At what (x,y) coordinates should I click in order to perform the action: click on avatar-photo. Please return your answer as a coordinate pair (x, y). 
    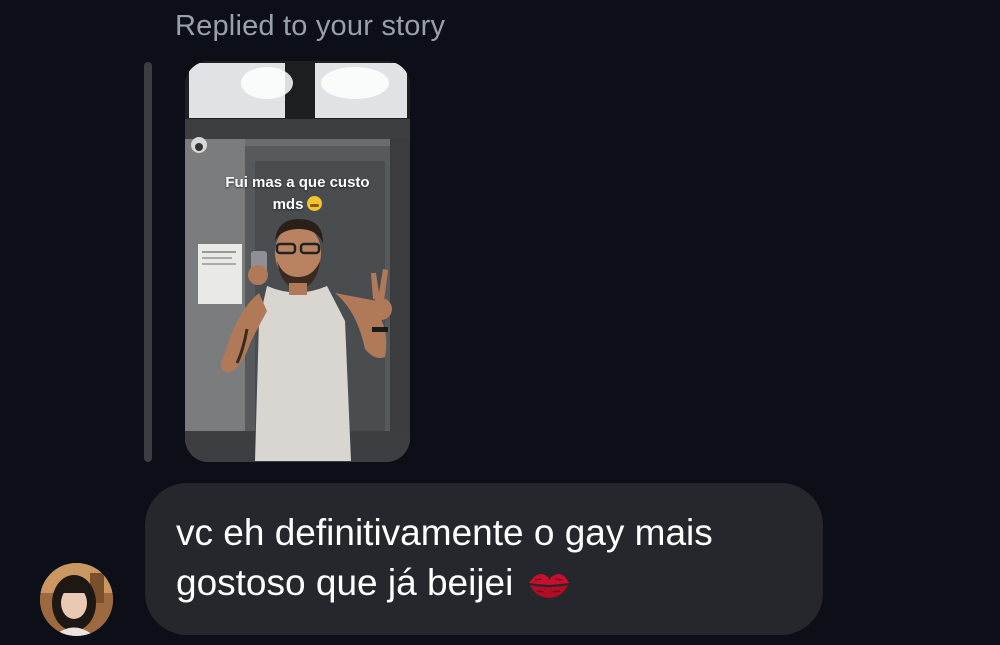
    Looking at the image, I should click on (76, 599).